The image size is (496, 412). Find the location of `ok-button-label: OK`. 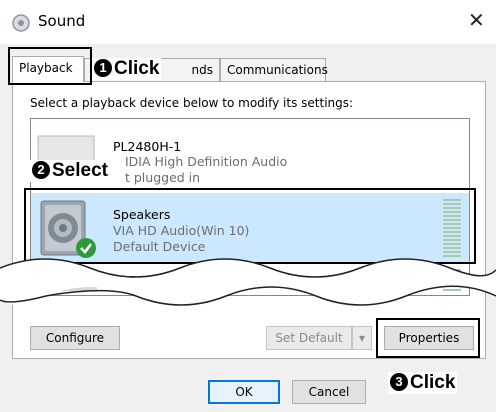

ok-button-label: OK is located at coordinates (244, 392).